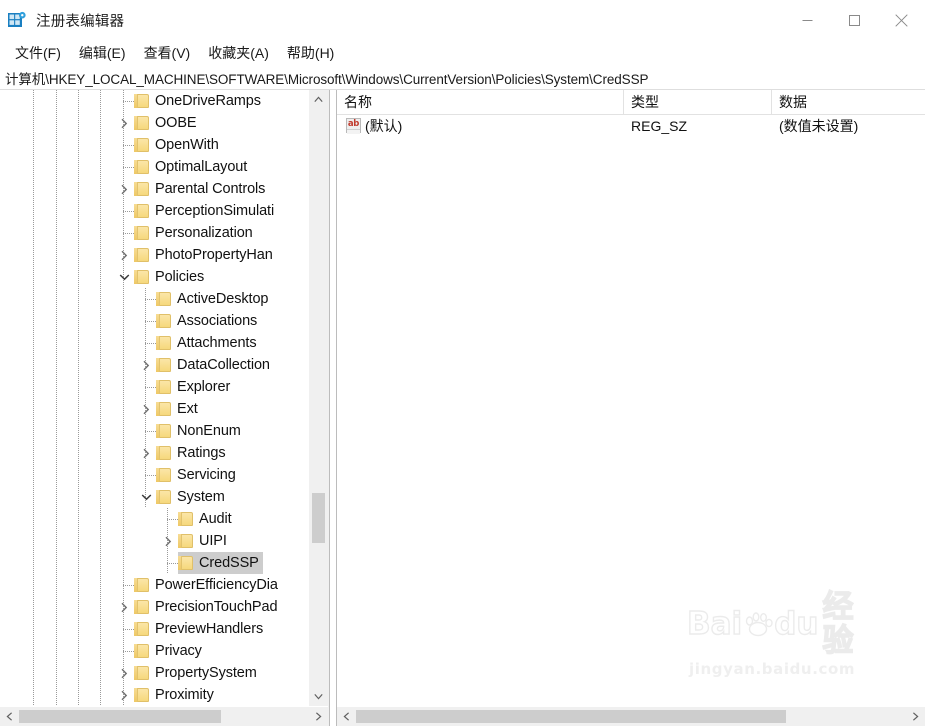 Image resolution: width=925 pixels, height=726 pixels. I want to click on column-header-data: 数据, so click(848, 102).